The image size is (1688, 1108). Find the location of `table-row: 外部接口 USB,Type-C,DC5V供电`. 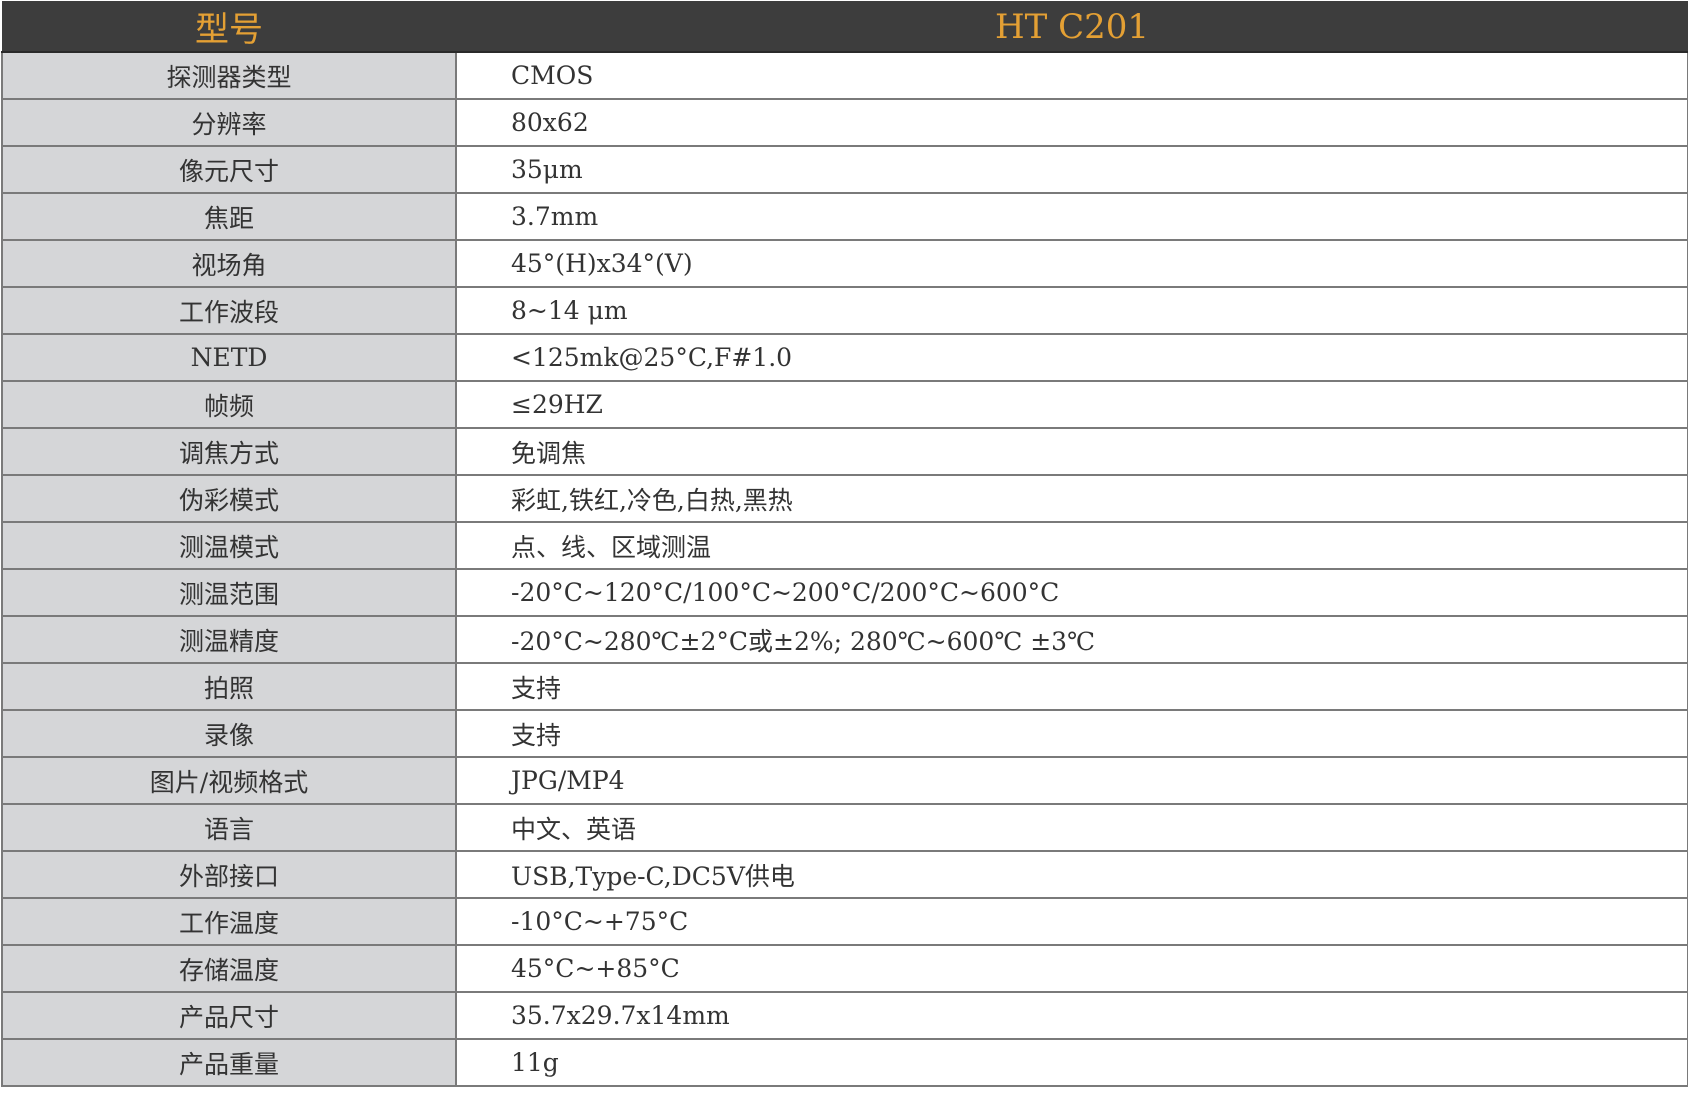

table-row: 外部接口 USB,Type-C,DC5V供电 is located at coordinates (844, 875).